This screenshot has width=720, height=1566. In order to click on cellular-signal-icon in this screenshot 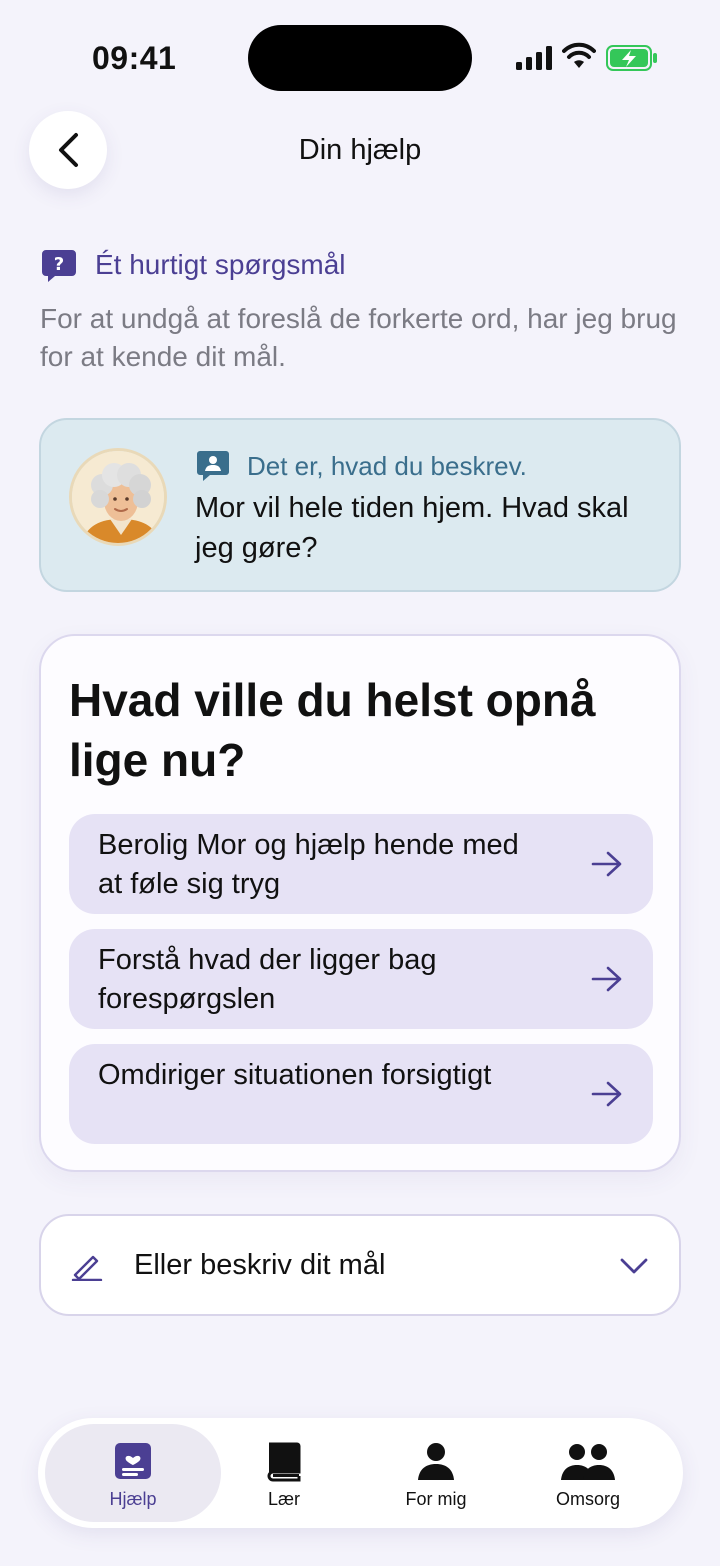, I will do `click(534, 58)`.